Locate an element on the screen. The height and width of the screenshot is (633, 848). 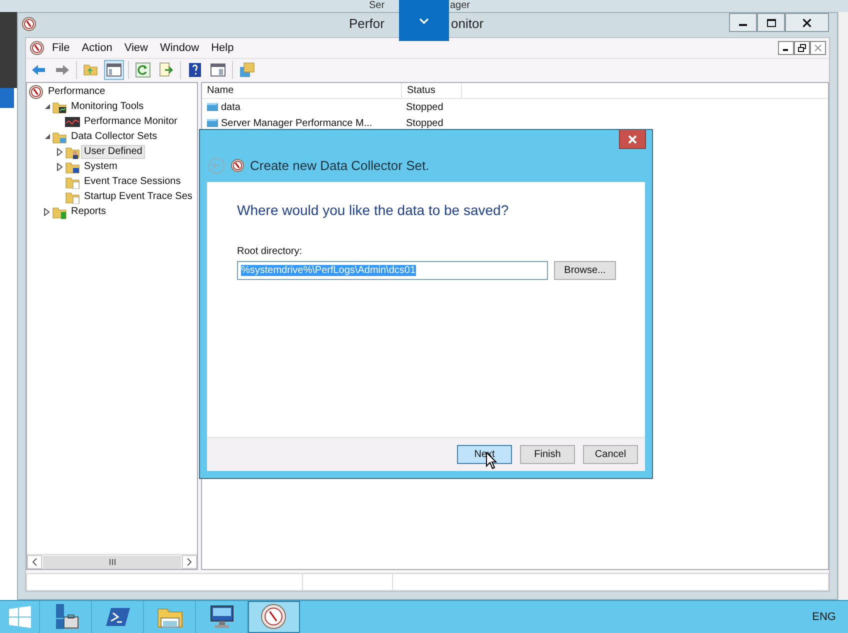
computer-icon is located at coordinates (221, 617).